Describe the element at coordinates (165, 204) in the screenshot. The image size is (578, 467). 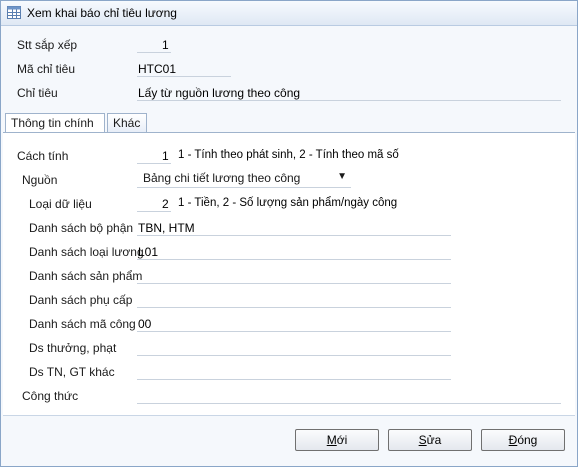
I see `loai-du-lieu-input: 2` at that location.